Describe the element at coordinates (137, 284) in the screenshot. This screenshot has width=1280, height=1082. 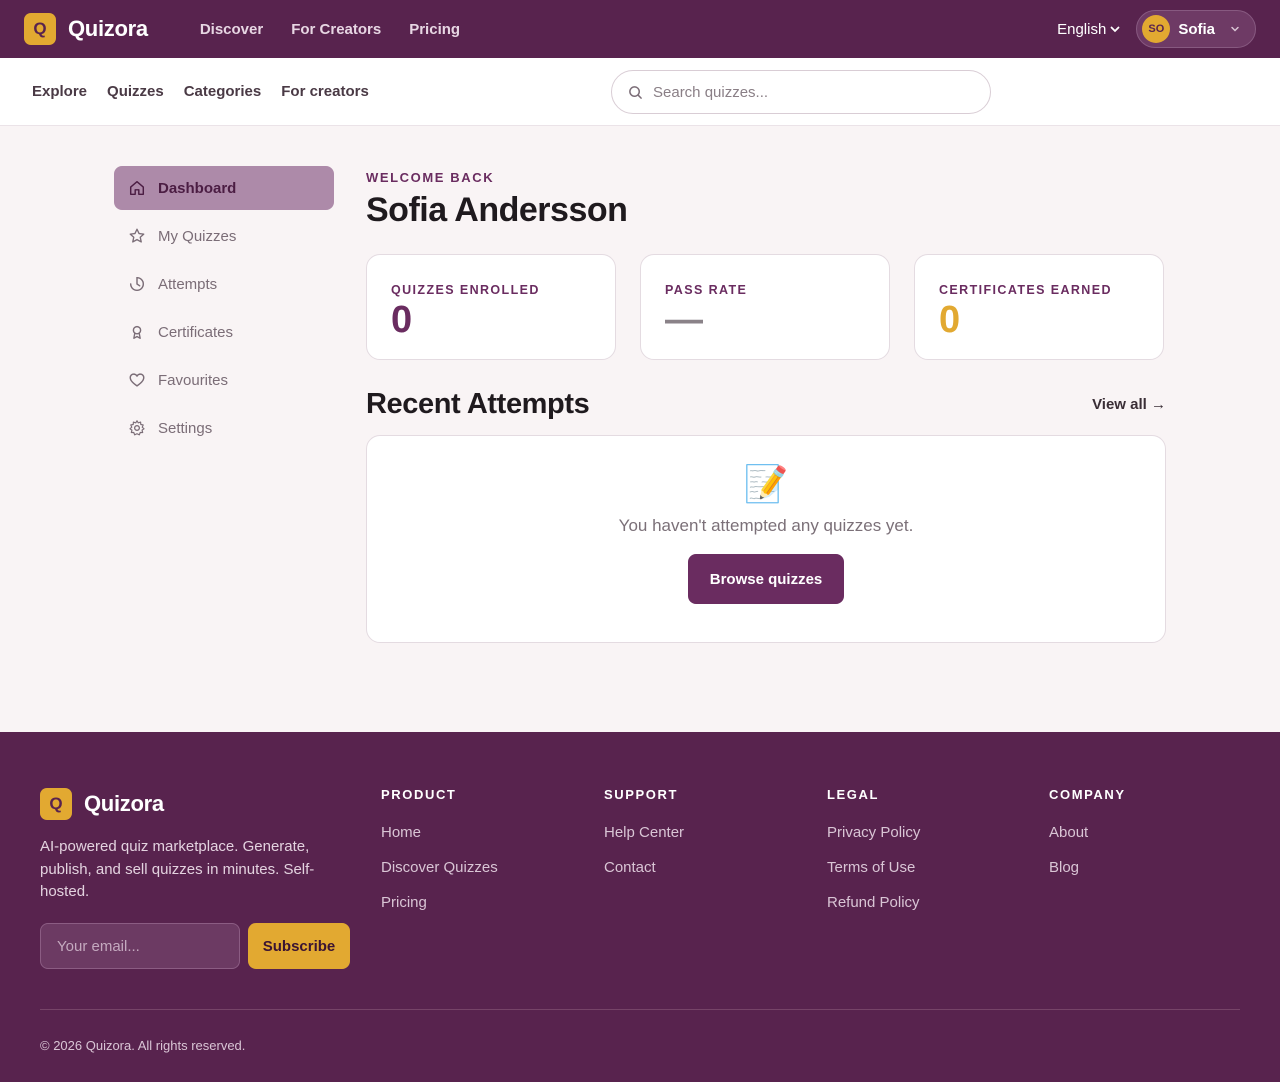
I see `clock-icon` at that location.